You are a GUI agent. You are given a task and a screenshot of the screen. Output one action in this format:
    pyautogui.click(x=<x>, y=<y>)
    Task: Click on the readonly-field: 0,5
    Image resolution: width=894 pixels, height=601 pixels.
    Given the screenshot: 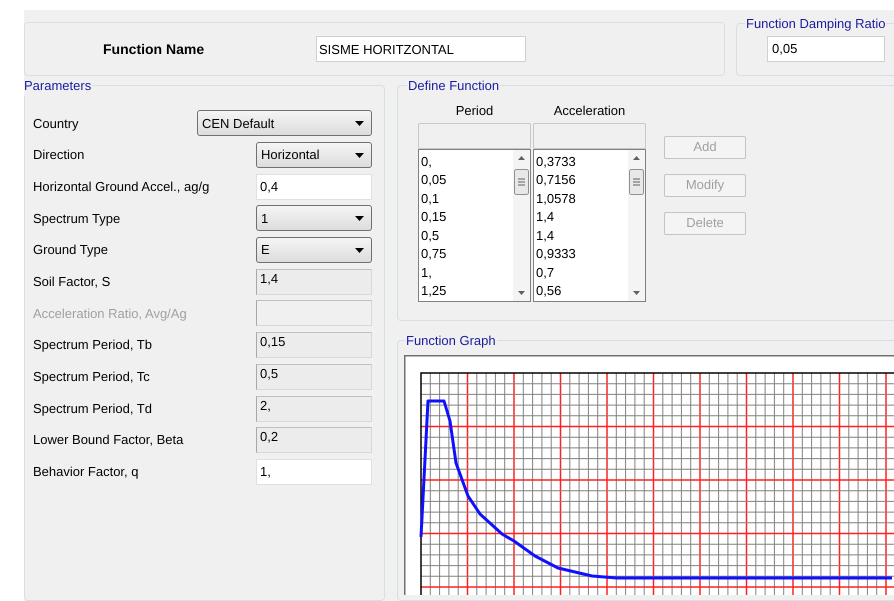 What is the action you would take?
    pyautogui.click(x=314, y=377)
    